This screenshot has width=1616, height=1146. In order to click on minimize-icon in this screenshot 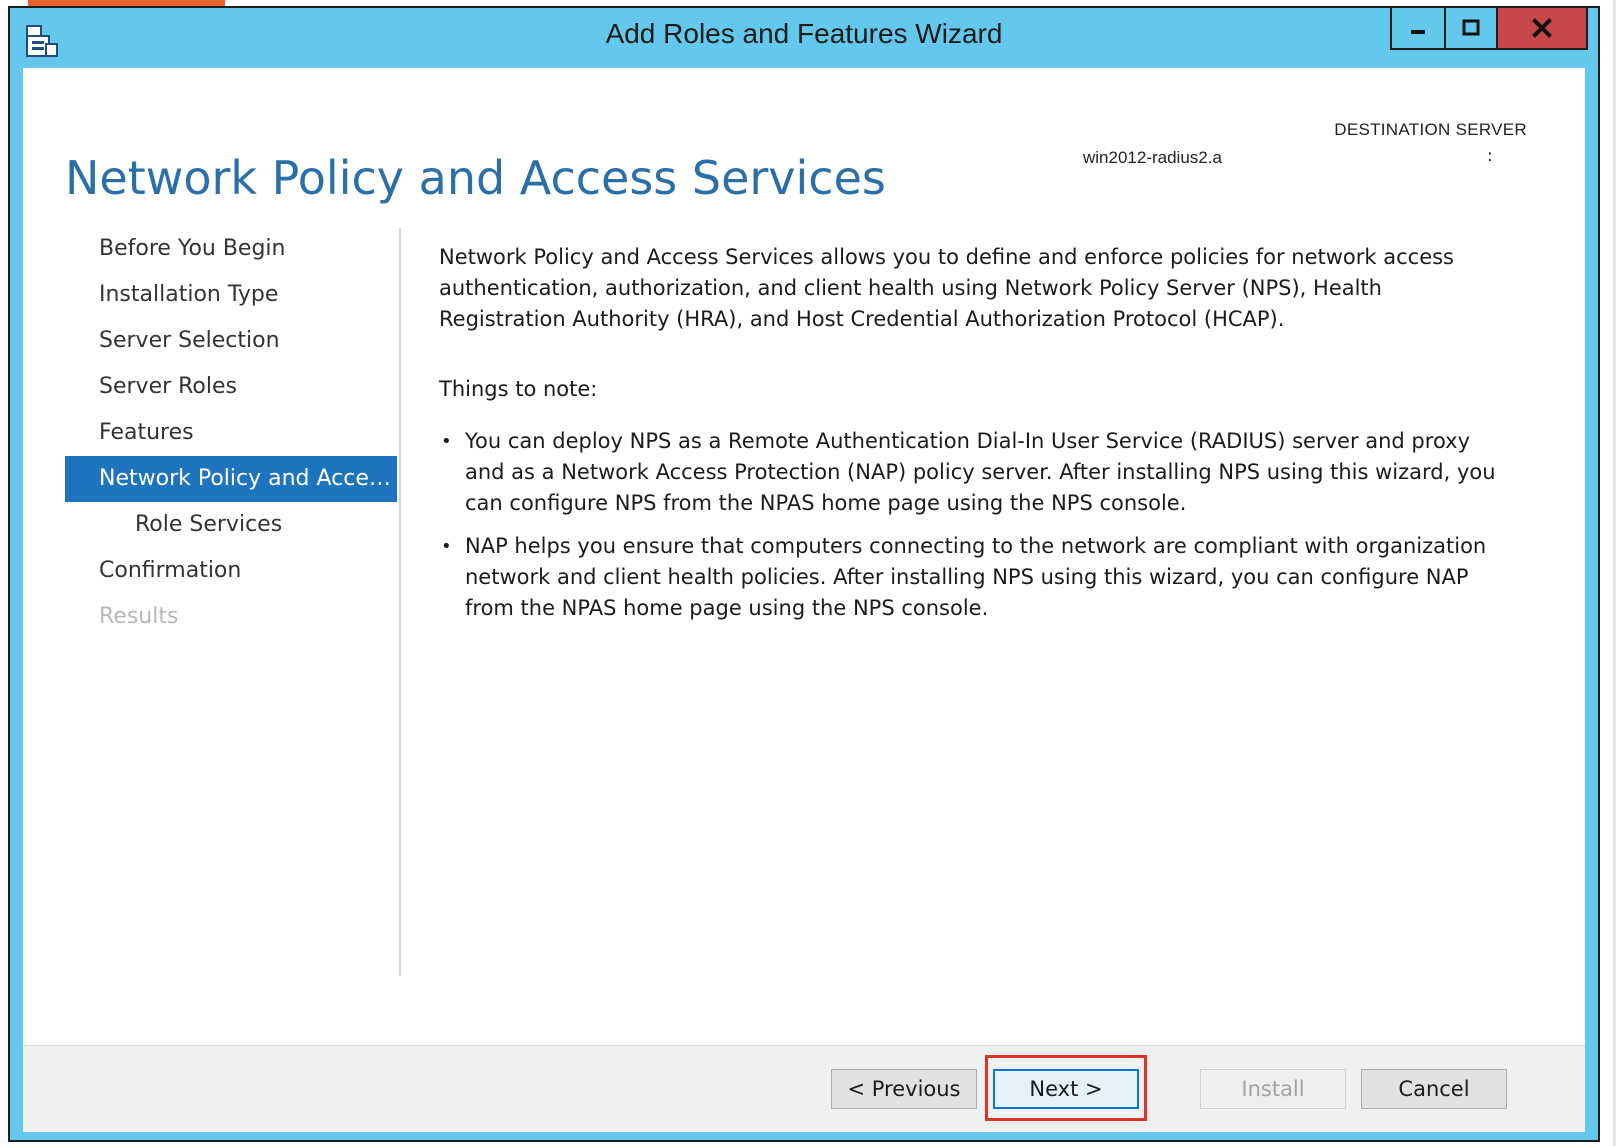, I will do `click(1418, 32)`.